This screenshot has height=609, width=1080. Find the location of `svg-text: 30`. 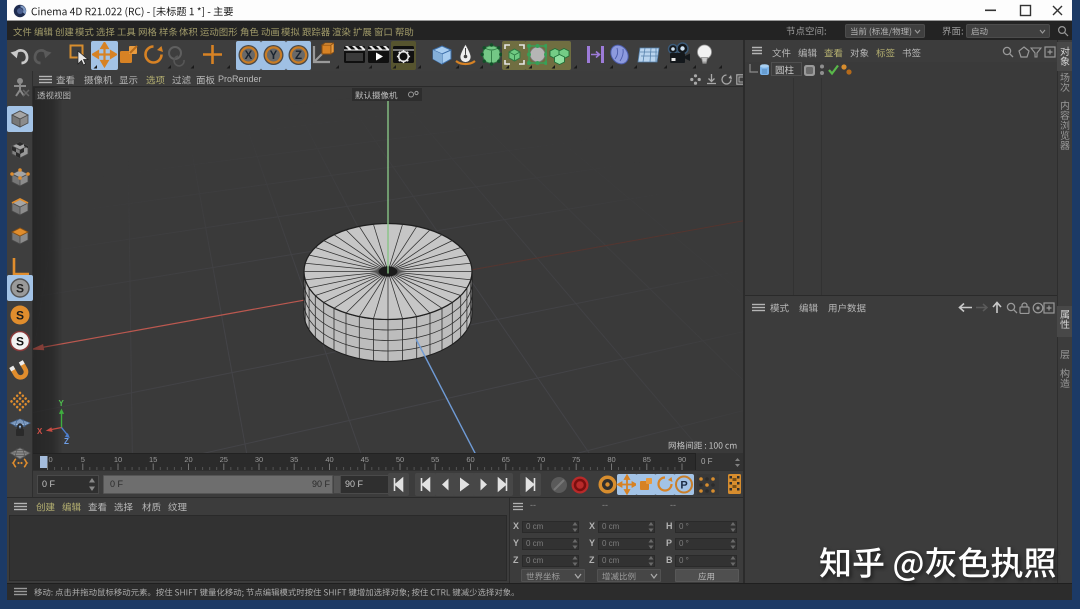

svg-text: 30 is located at coordinates (259, 459).